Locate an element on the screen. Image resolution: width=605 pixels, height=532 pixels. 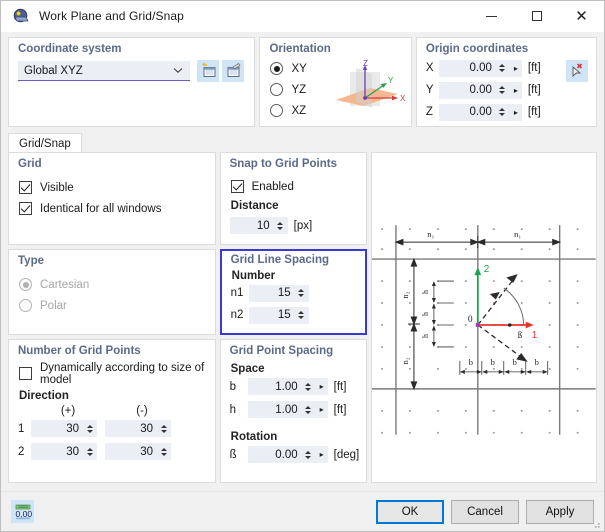
rotation-value: 0.00 is located at coordinates (286, 454).